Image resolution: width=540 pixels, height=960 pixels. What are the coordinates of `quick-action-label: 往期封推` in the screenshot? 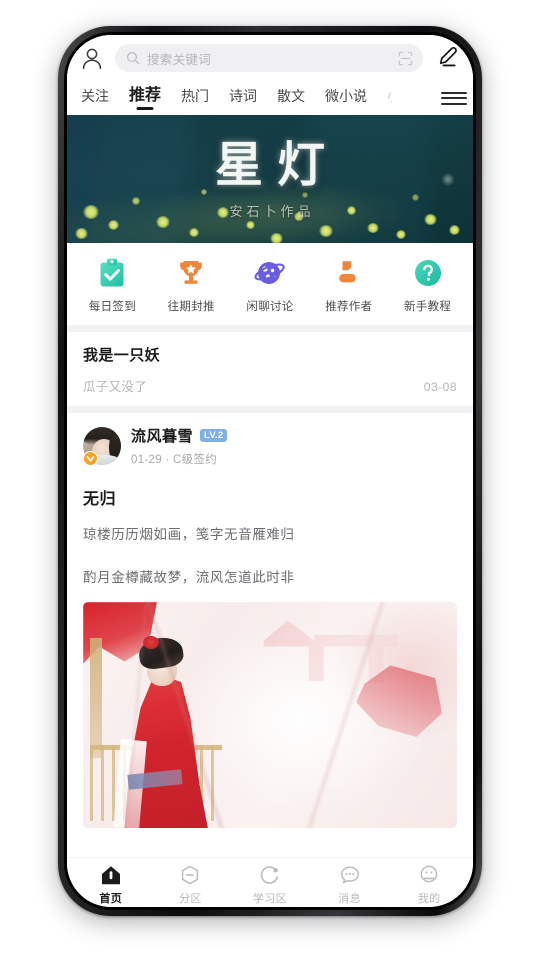 It's located at (191, 307).